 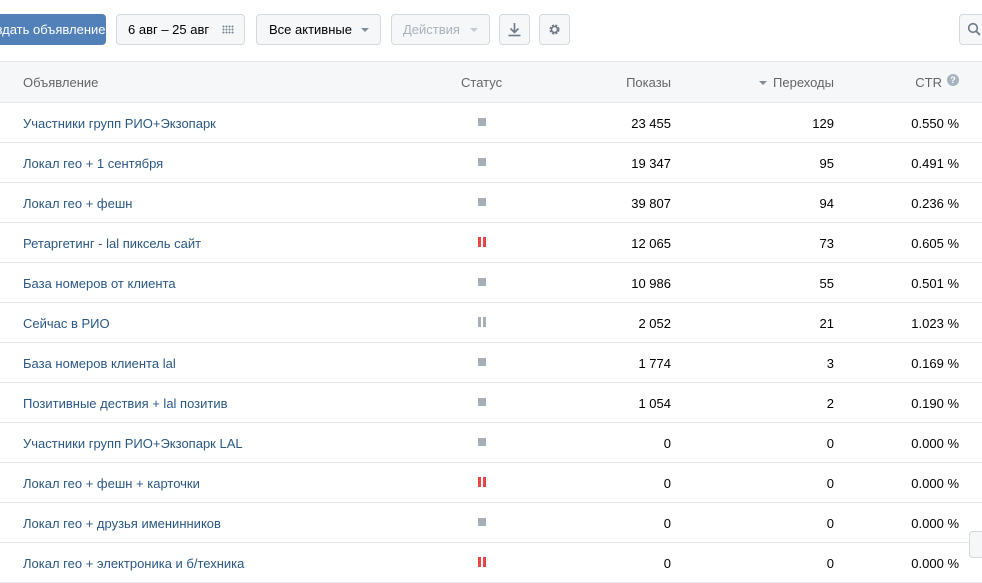 What do you see at coordinates (651, 163) in the screenshot?
I see `shows-value: 19 347` at bounding box center [651, 163].